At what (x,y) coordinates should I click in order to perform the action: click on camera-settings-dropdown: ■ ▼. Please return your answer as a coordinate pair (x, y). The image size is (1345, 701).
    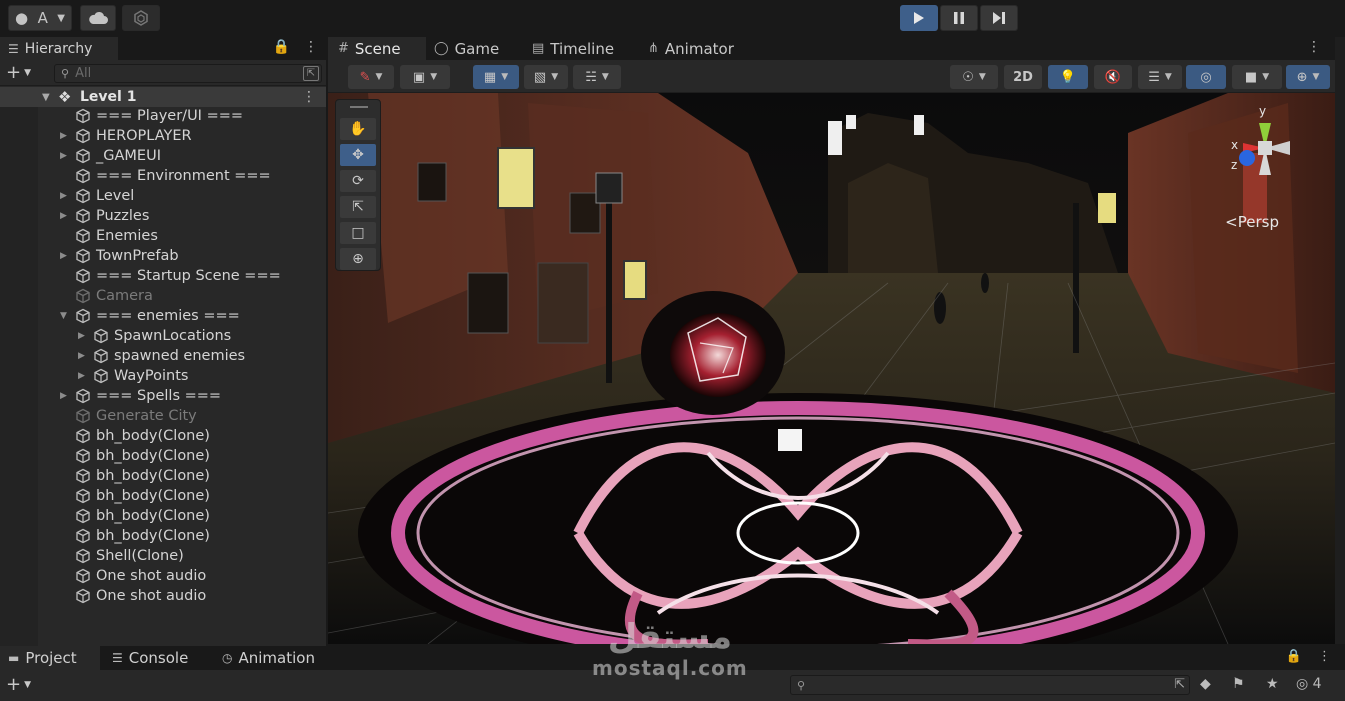
    Looking at the image, I should click on (1257, 77).